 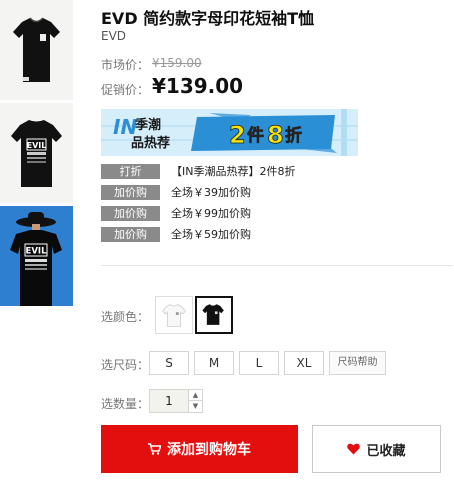 I want to click on market-price-label: 市场价：, so click(x=125, y=65).